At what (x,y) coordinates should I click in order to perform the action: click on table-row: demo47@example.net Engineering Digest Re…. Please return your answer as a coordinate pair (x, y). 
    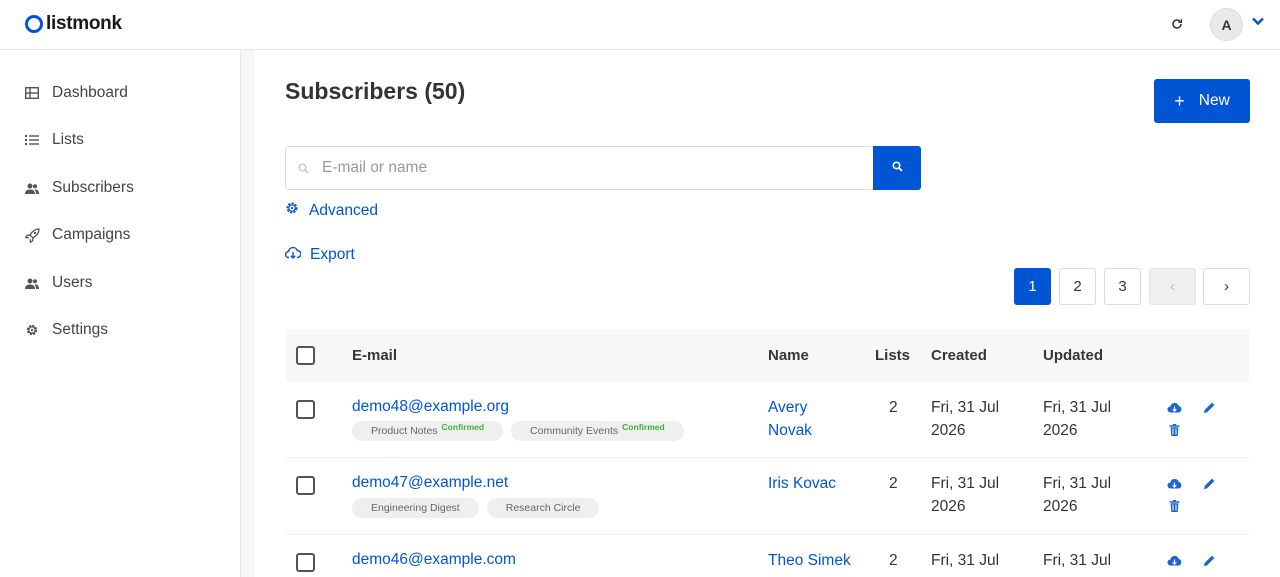
    Looking at the image, I should click on (767, 496).